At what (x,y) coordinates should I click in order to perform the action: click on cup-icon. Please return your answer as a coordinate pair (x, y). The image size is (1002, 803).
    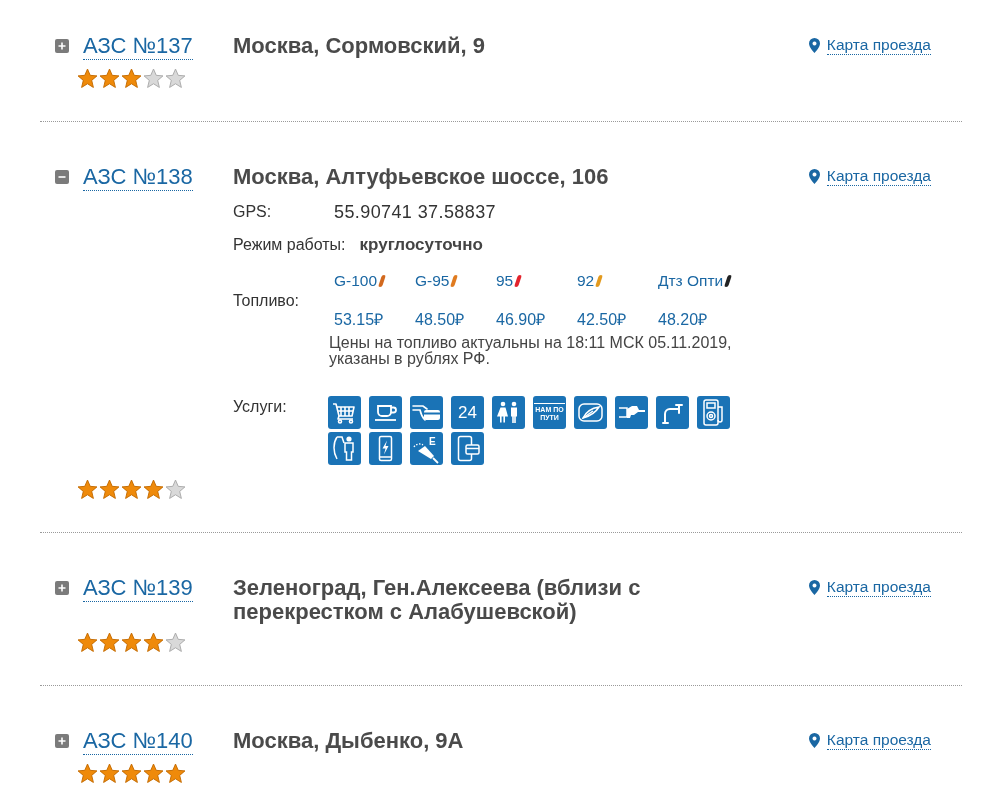
    Looking at the image, I should click on (385, 412).